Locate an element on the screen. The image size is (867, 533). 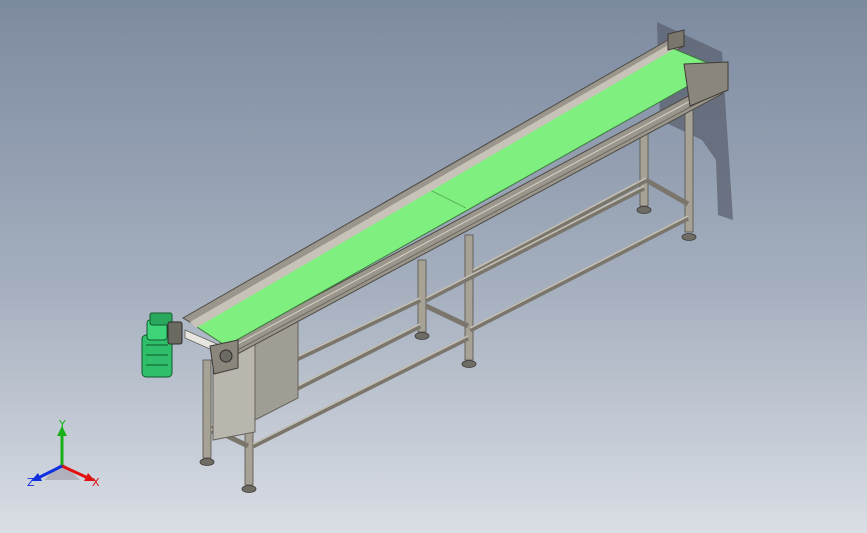
view-orientation-triad: Y X Z is located at coordinates (64, 458).